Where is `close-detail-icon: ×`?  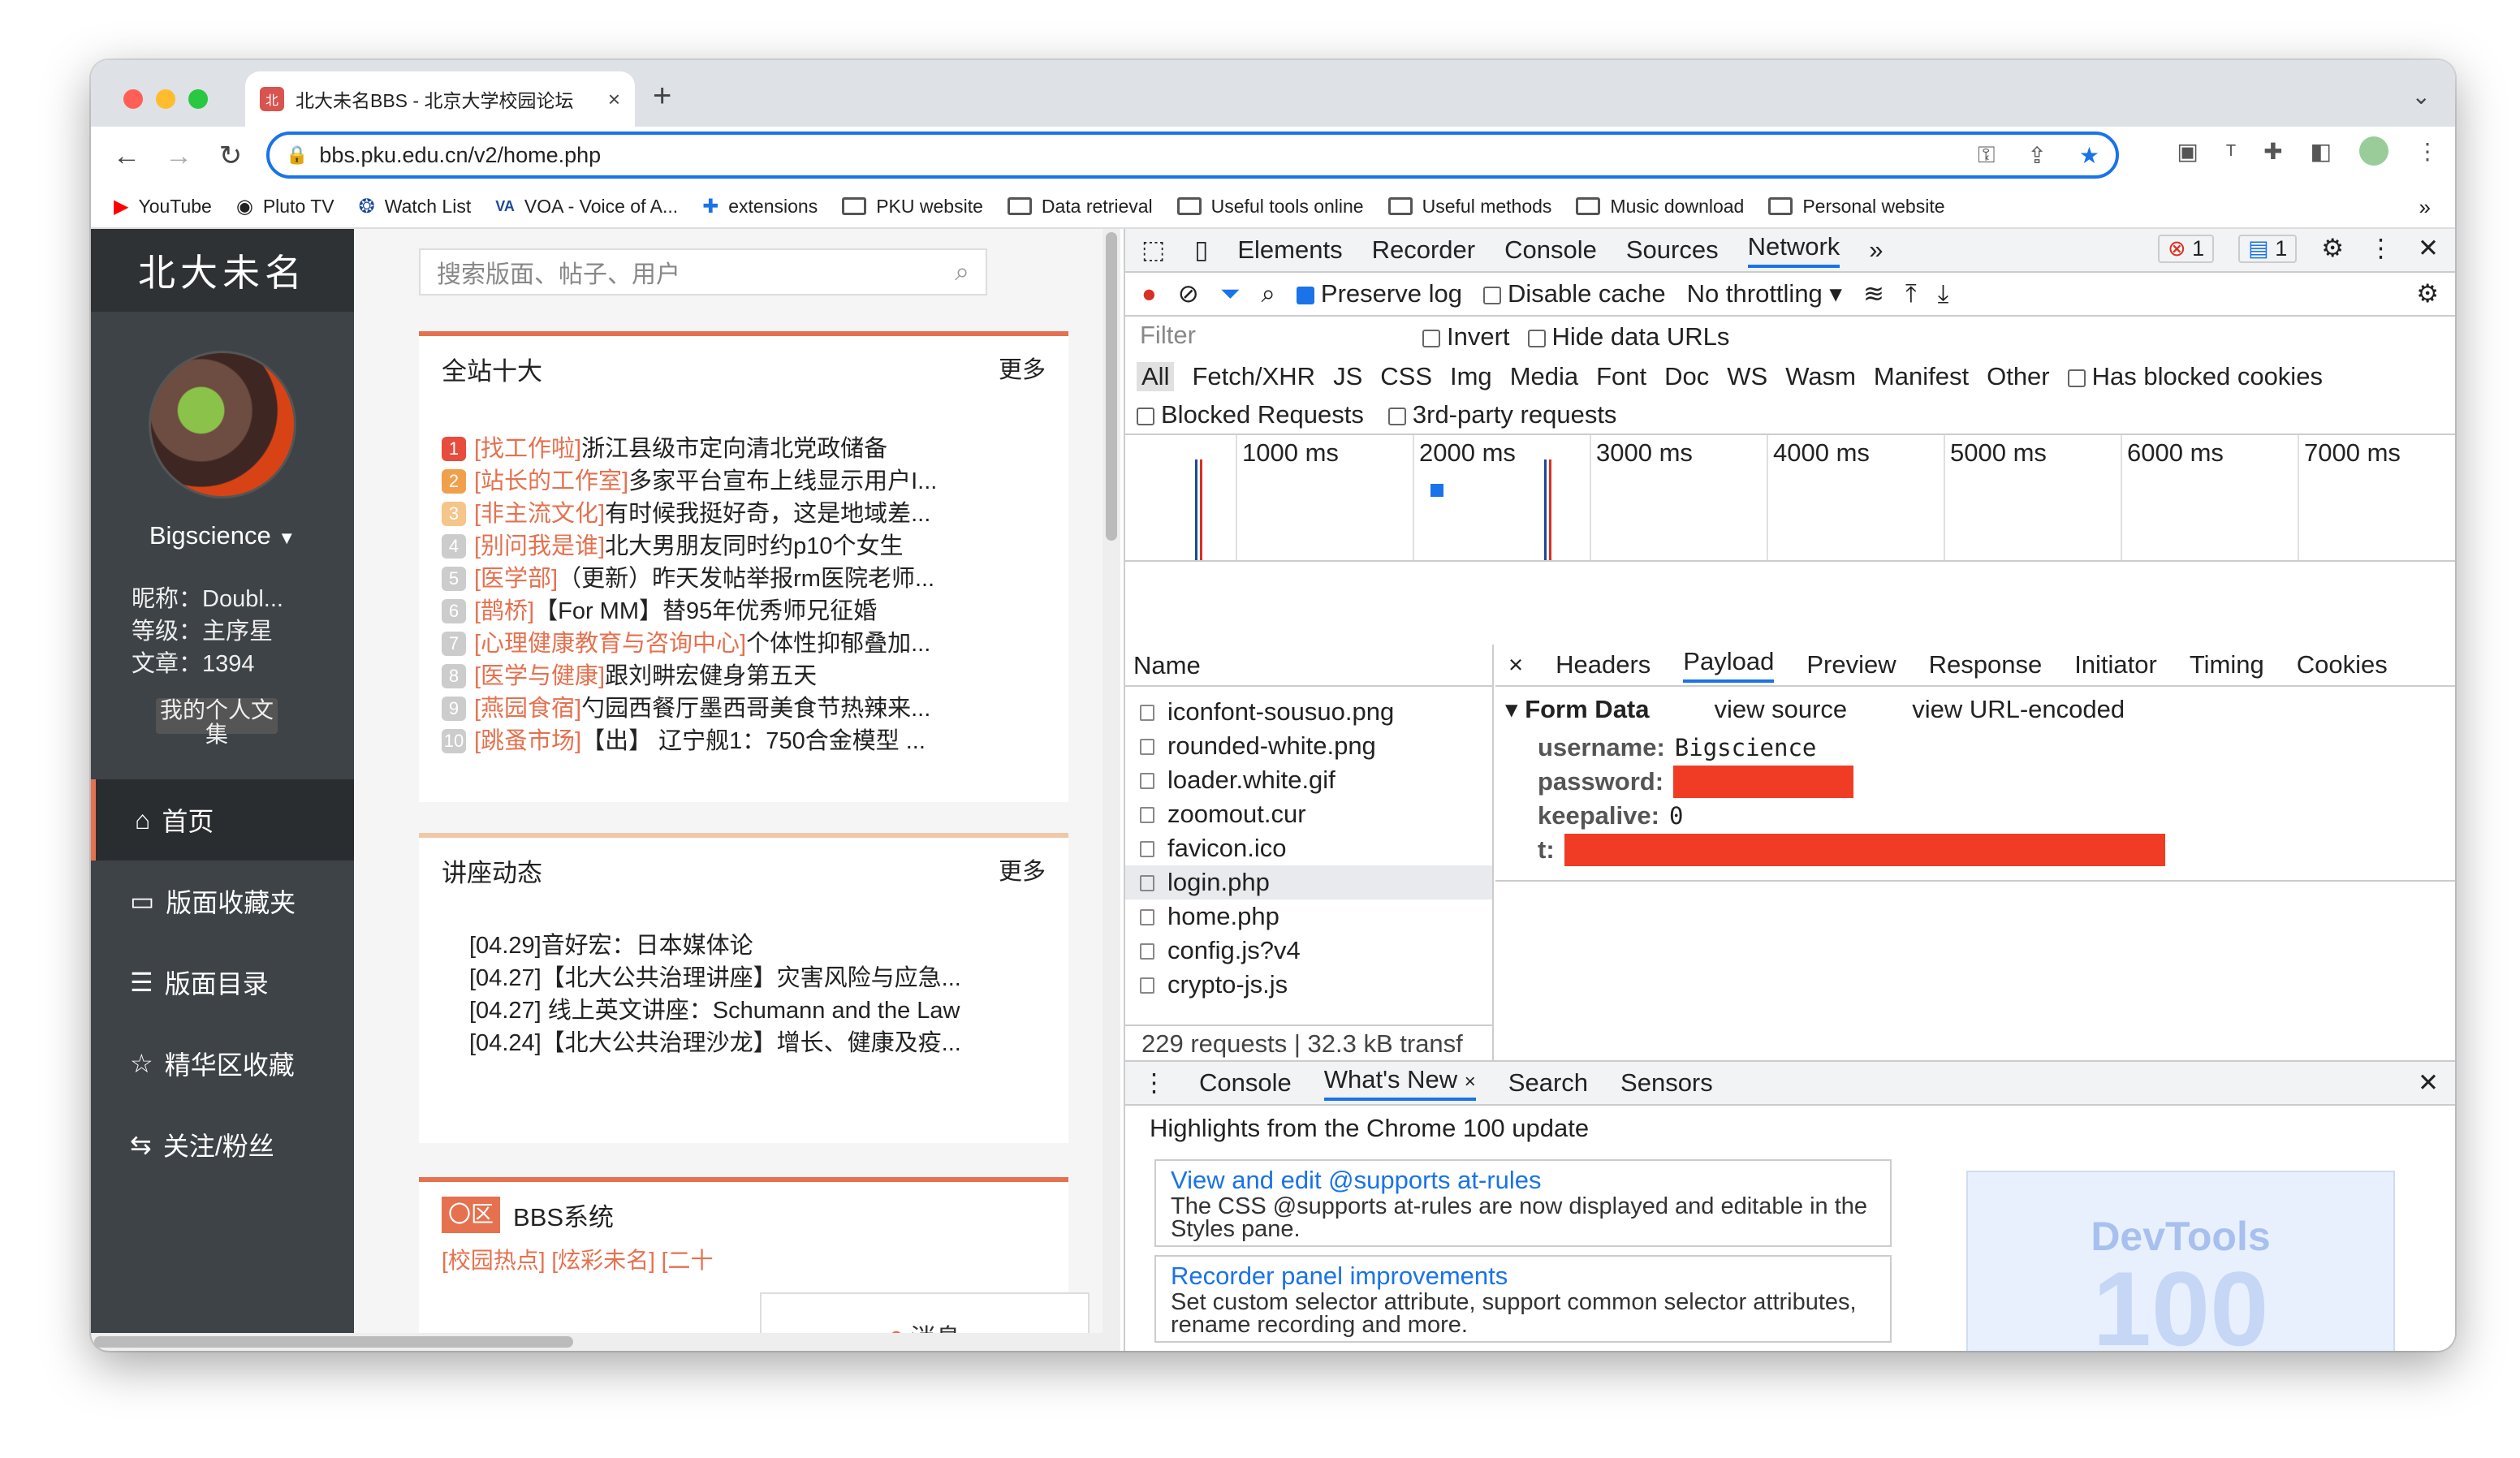
close-detail-icon: × is located at coordinates (1515, 664).